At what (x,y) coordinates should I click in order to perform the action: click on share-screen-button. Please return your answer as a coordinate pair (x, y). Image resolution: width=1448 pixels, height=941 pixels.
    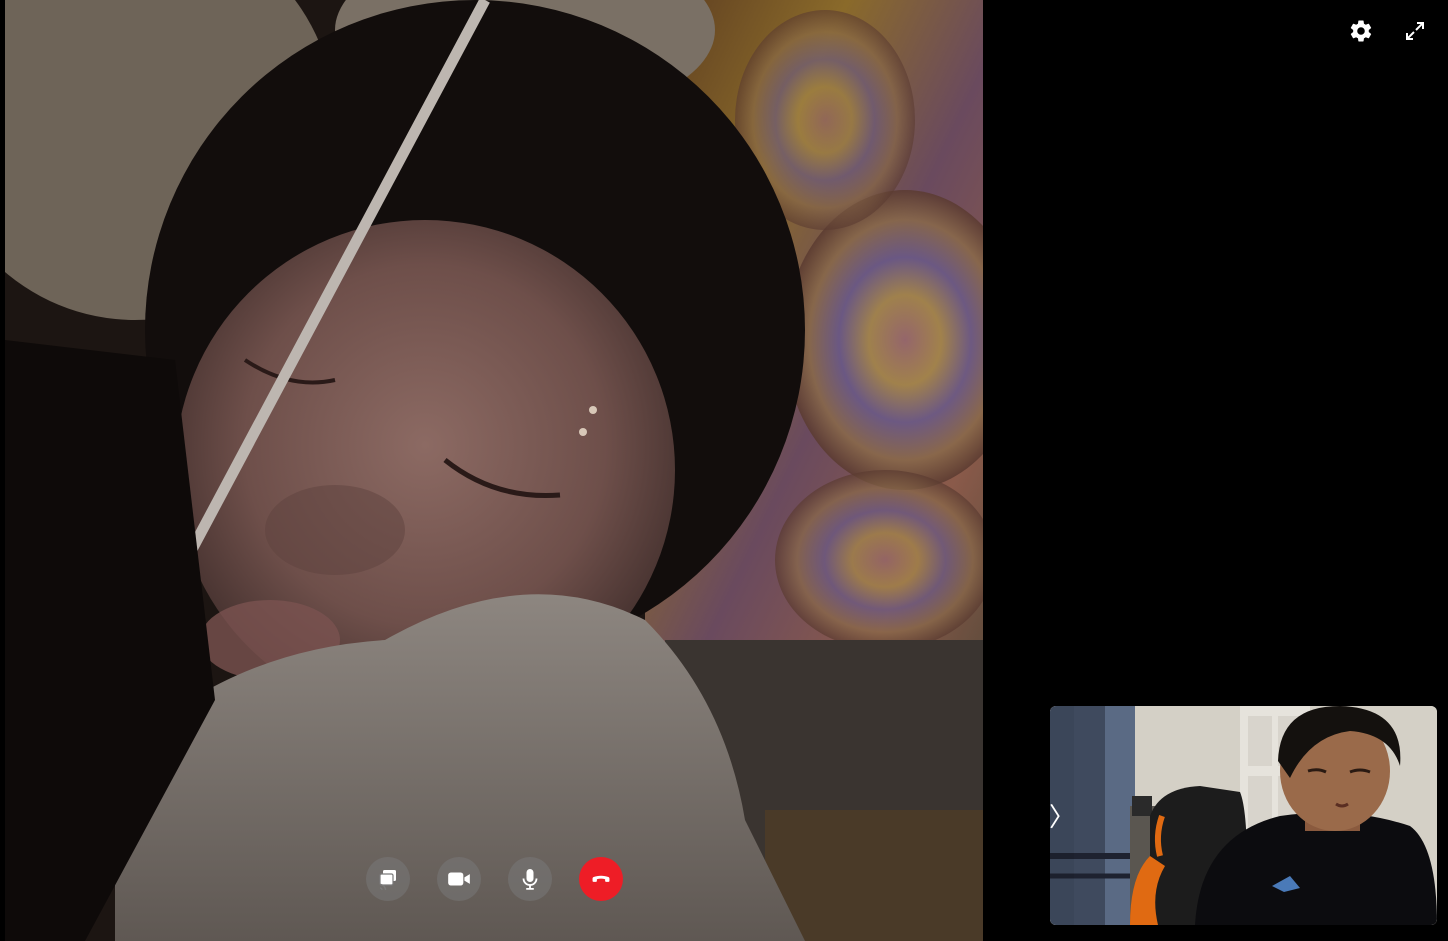
    Looking at the image, I should click on (388, 879).